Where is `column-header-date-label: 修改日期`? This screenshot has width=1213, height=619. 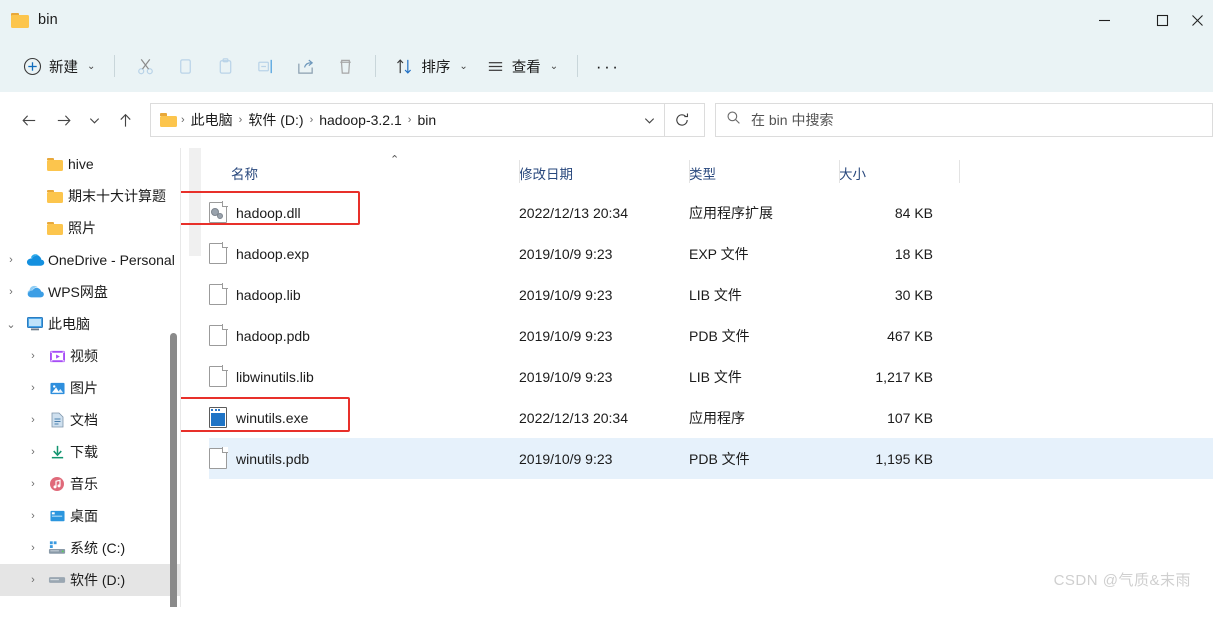 column-header-date-label: 修改日期 is located at coordinates (546, 174).